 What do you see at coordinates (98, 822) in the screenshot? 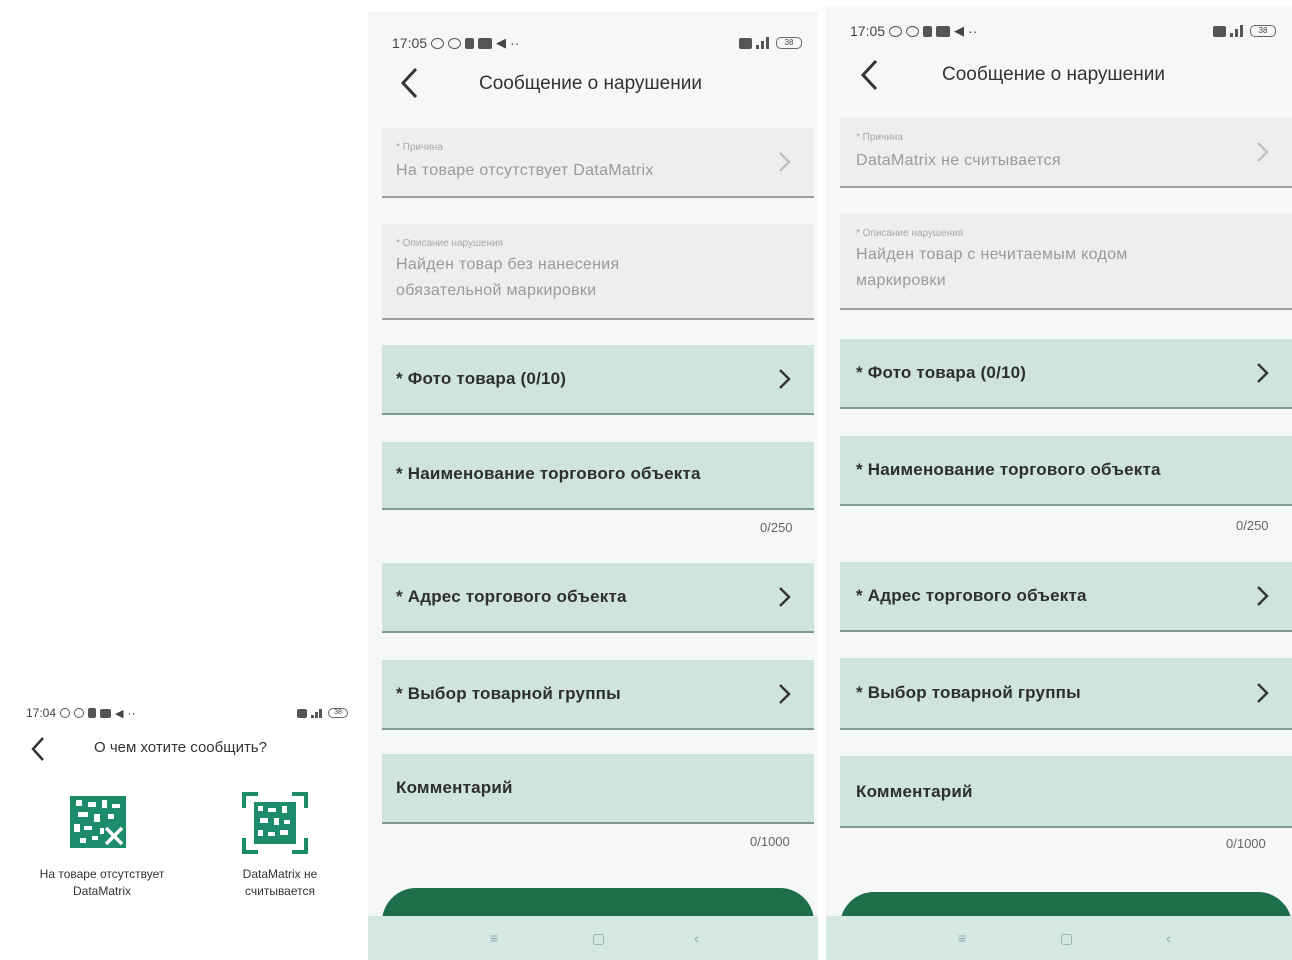
I see `datamatrix-icon` at bounding box center [98, 822].